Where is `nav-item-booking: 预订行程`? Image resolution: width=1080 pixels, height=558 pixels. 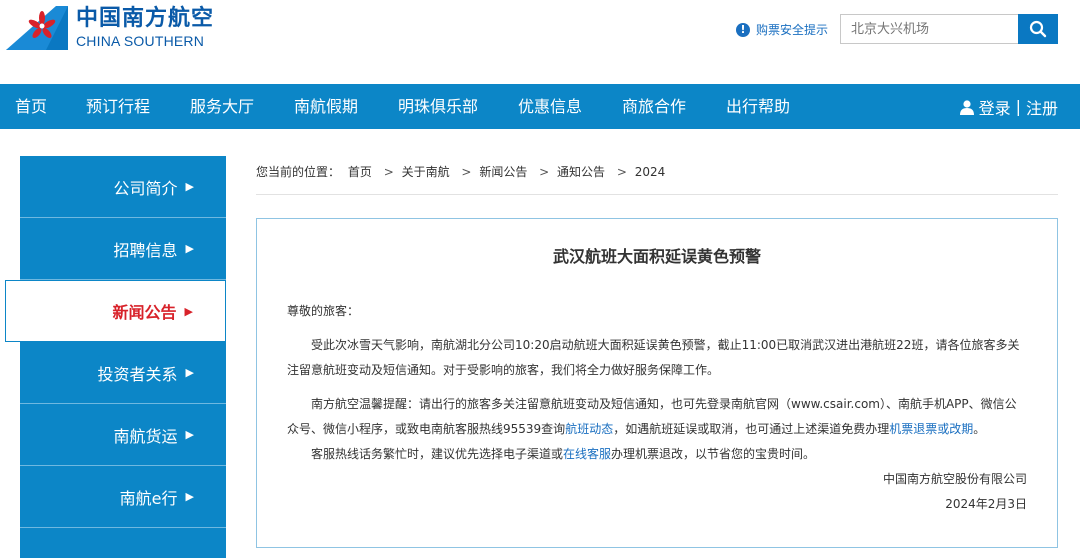 nav-item-booking: 预订行程 is located at coordinates (118, 106).